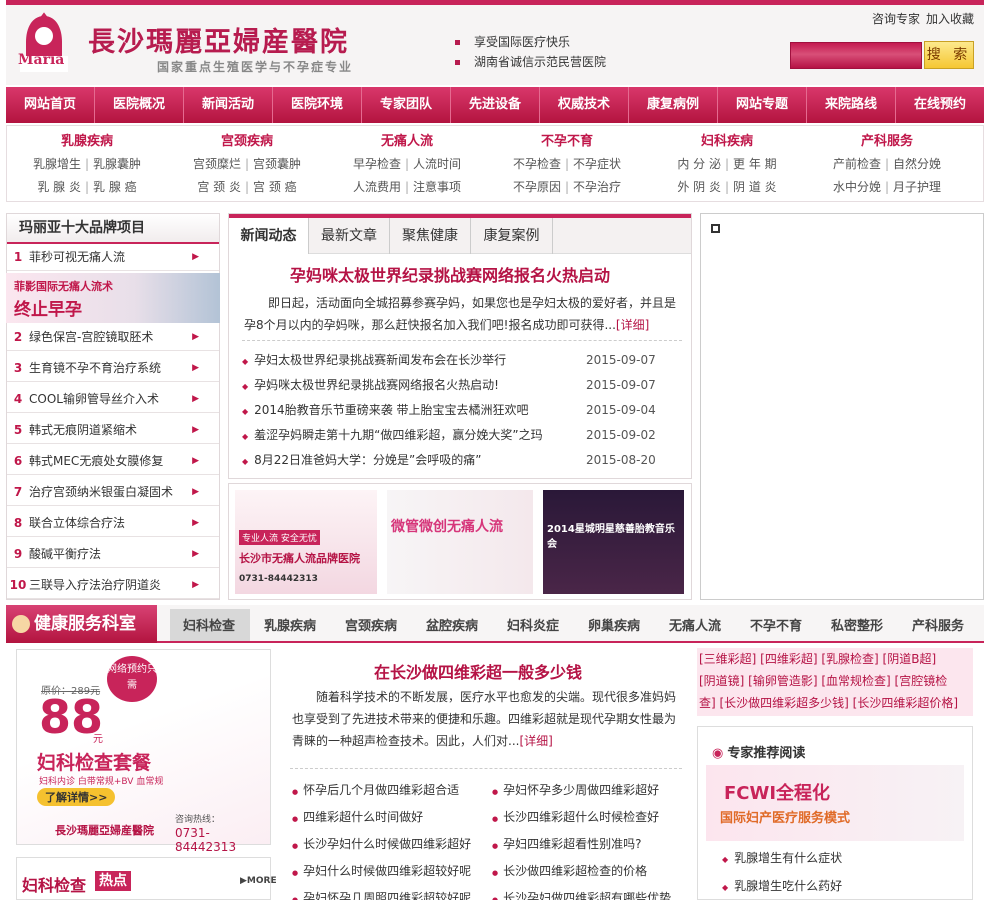 The image size is (990, 900). I want to click on news-row: ◆ 羞涩孕妈瞬走第十九期“做四维彩超，赢分娩大奖”之玛 2015-09-02, so click(462, 435).